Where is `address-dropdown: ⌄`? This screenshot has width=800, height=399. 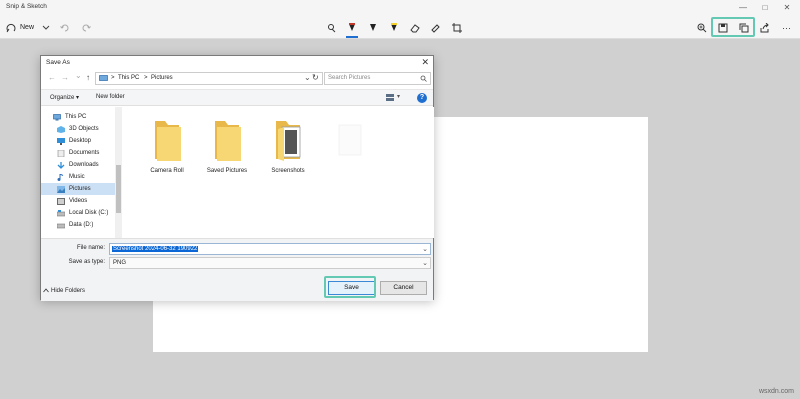
address-dropdown: ⌄ is located at coordinates (307, 77).